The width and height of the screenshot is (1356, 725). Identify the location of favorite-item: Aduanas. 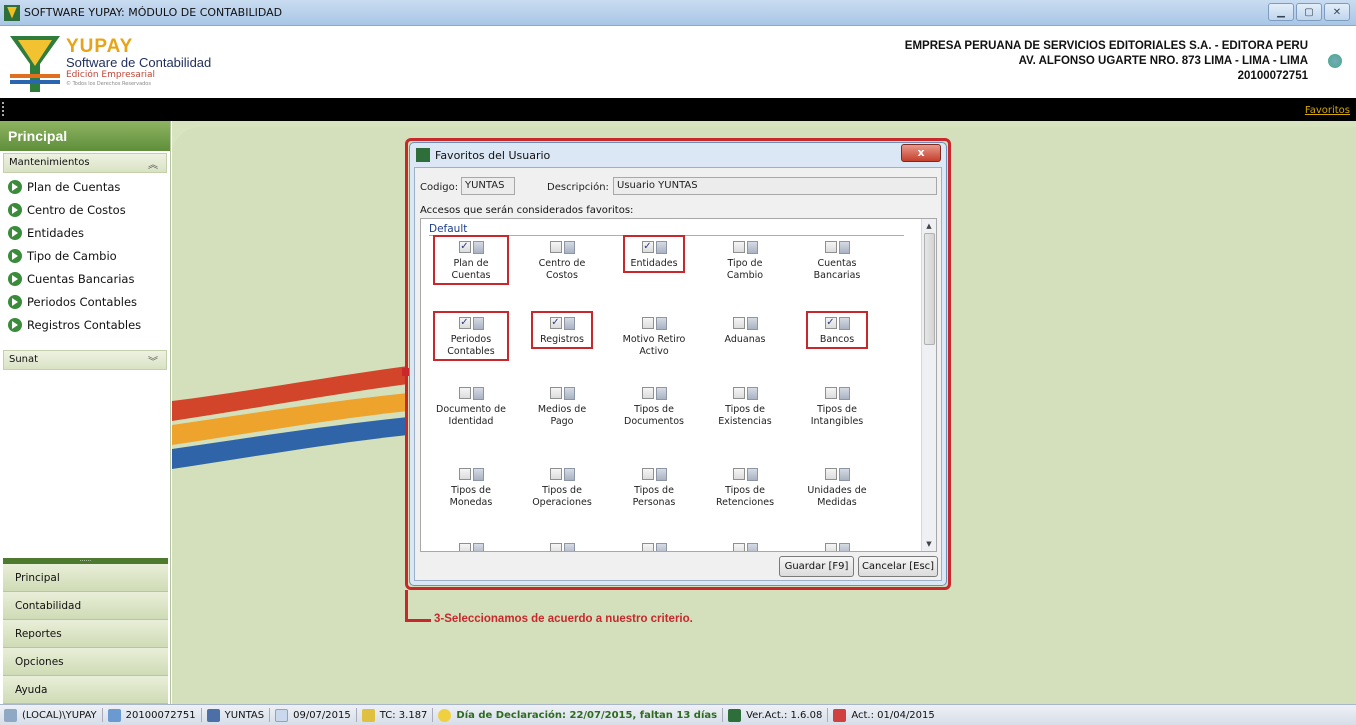
(745, 331).